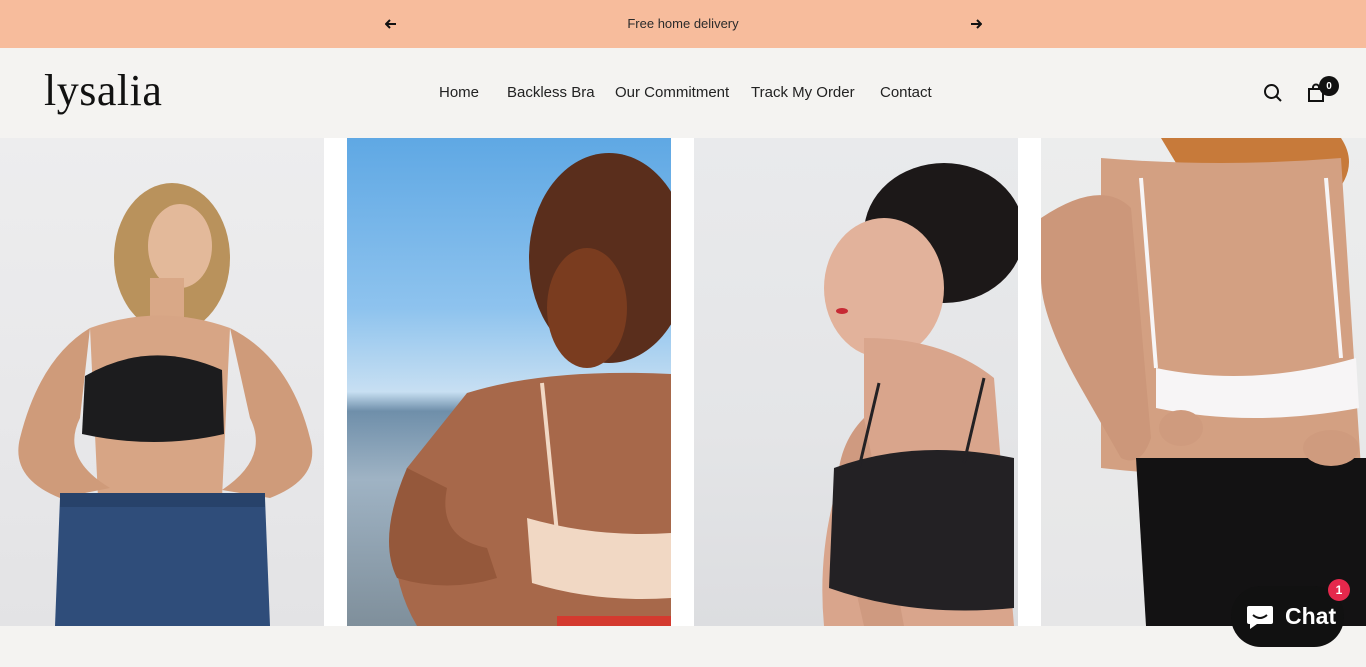 The image size is (1366, 667). I want to click on model-back-beach-image, so click(530, 389).